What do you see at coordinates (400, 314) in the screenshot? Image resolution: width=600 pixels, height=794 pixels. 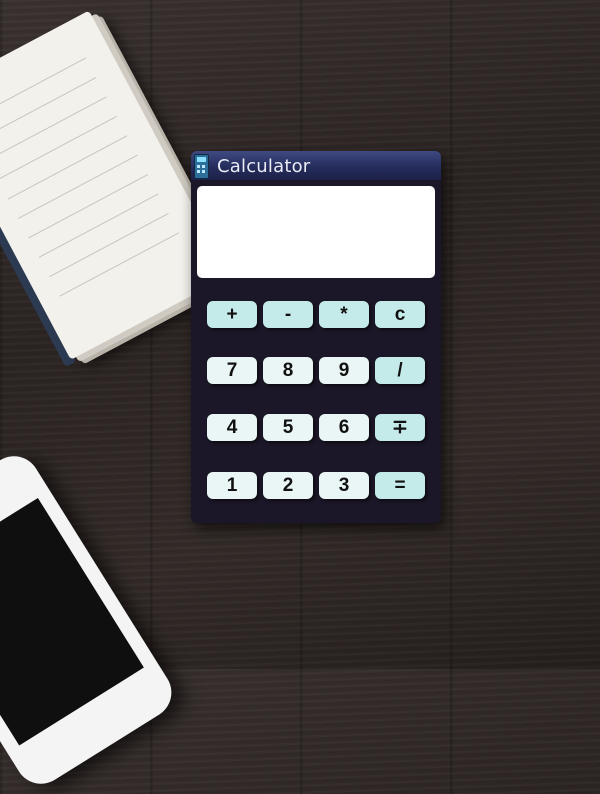 I see `clear-button: c` at bounding box center [400, 314].